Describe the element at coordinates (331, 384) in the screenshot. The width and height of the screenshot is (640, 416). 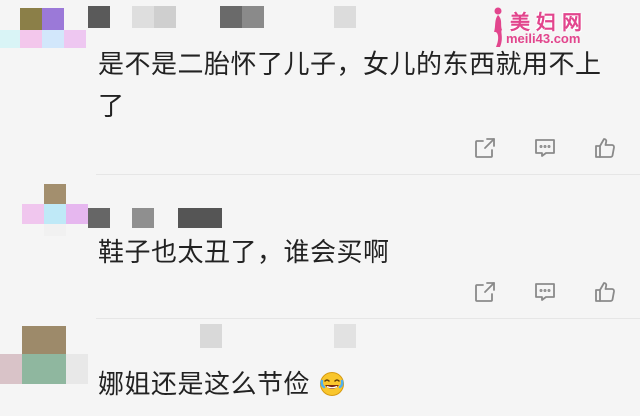
I see `laughing-crying-emoji-icon` at that location.